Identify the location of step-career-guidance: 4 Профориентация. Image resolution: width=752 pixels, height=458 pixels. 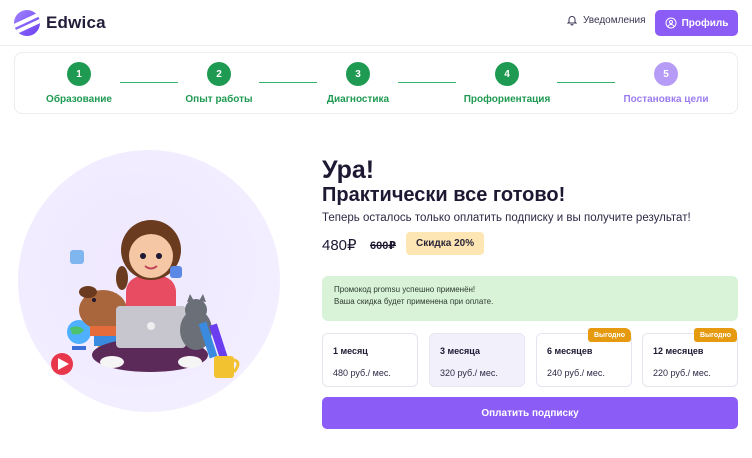
(507, 83).